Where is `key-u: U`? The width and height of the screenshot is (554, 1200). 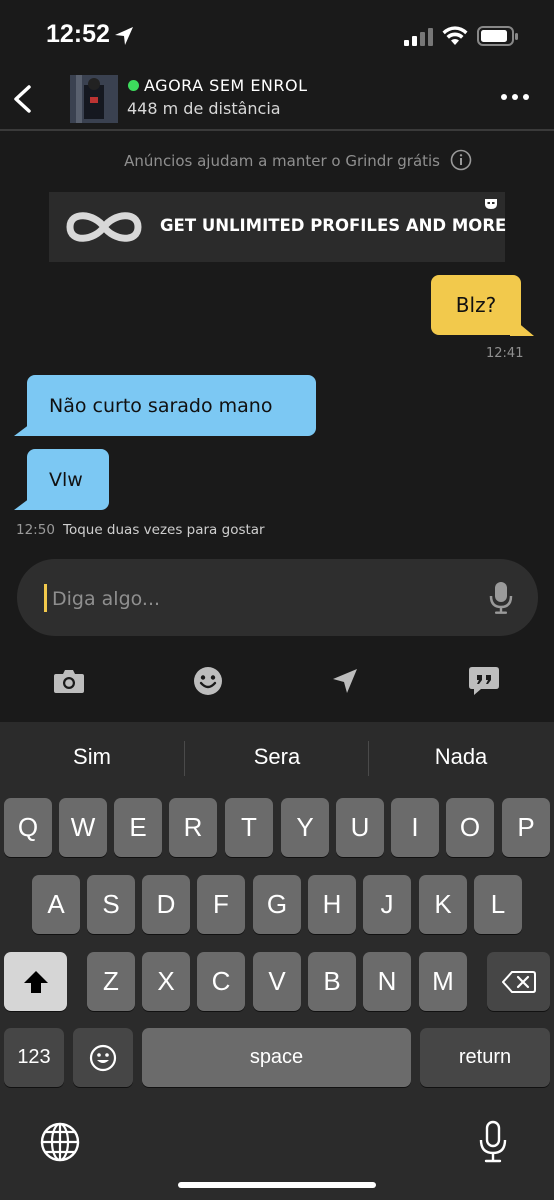
key-u: U is located at coordinates (360, 827).